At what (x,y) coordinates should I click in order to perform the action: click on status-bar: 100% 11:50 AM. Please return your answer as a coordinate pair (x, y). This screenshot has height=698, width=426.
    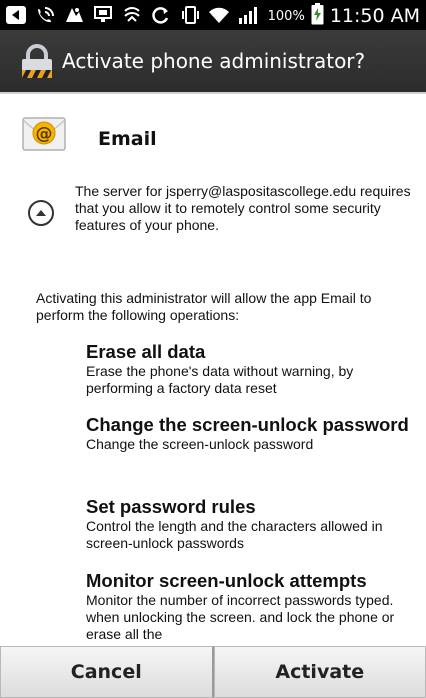
    Looking at the image, I should click on (213, 15).